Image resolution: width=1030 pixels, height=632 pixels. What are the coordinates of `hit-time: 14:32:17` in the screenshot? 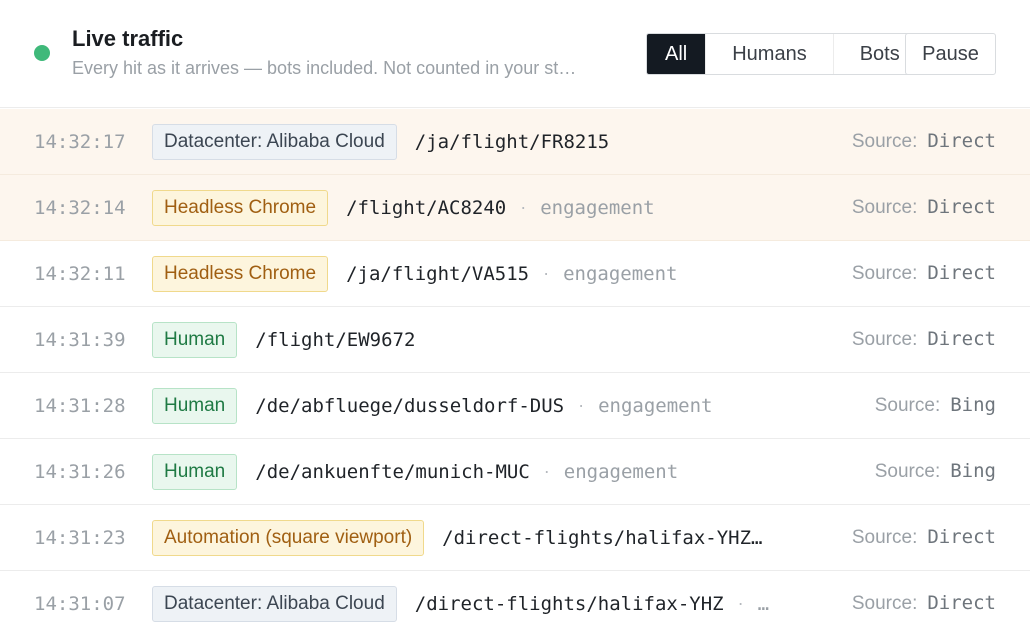 It's located at (80, 141).